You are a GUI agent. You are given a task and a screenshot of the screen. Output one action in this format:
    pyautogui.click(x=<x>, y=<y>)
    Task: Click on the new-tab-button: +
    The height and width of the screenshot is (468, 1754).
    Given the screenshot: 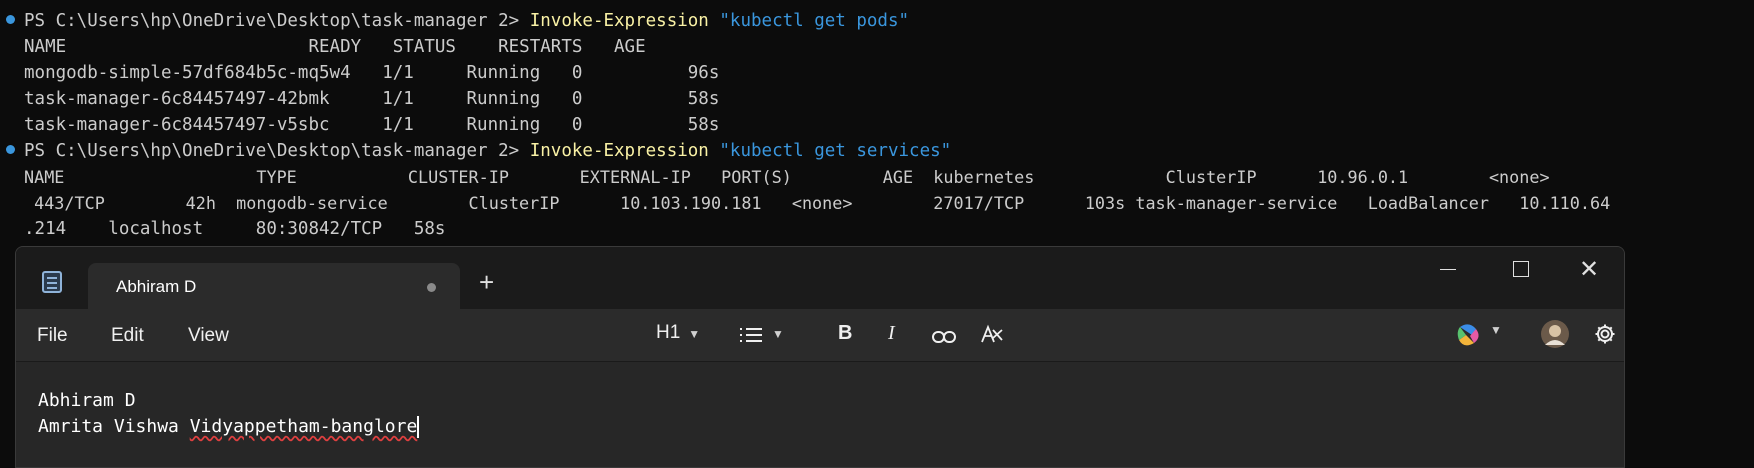 What is the action you would take?
    pyautogui.click(x=486, y=282)
    